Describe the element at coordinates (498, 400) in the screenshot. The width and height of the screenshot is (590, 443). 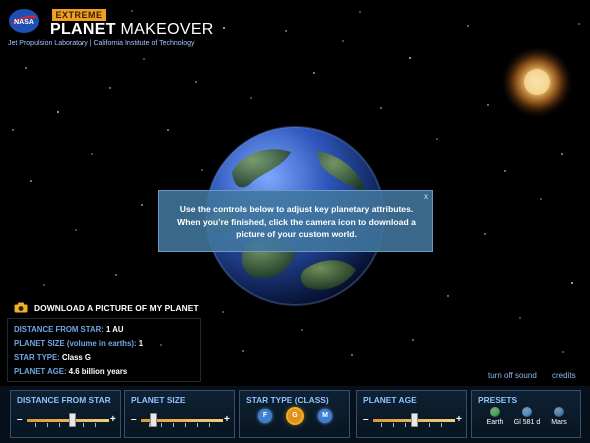
I see `presets-title: PRESETS` at that location.